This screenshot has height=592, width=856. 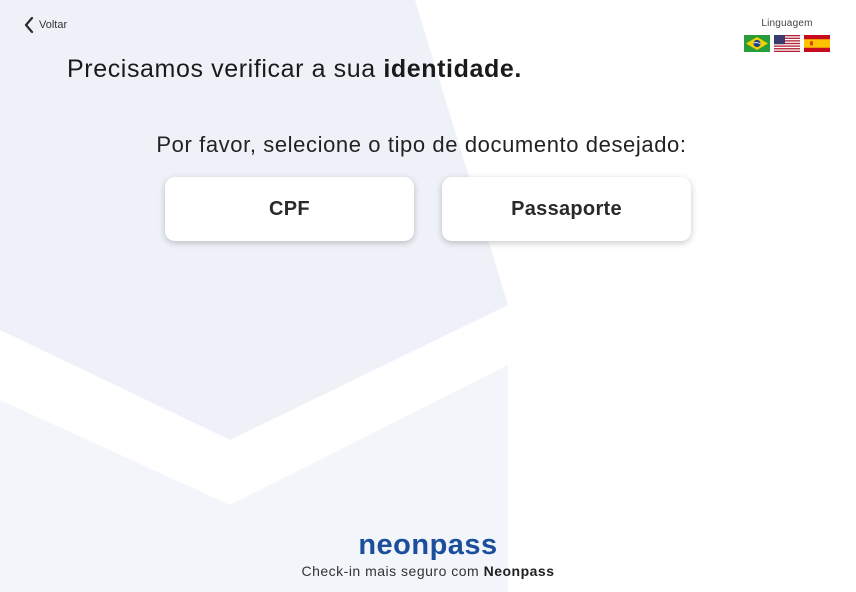 What do you see at coordinates (428, 545) in the screenshot?
I see `neonpass-logo: neonpass` at bounding box center [428, 545].